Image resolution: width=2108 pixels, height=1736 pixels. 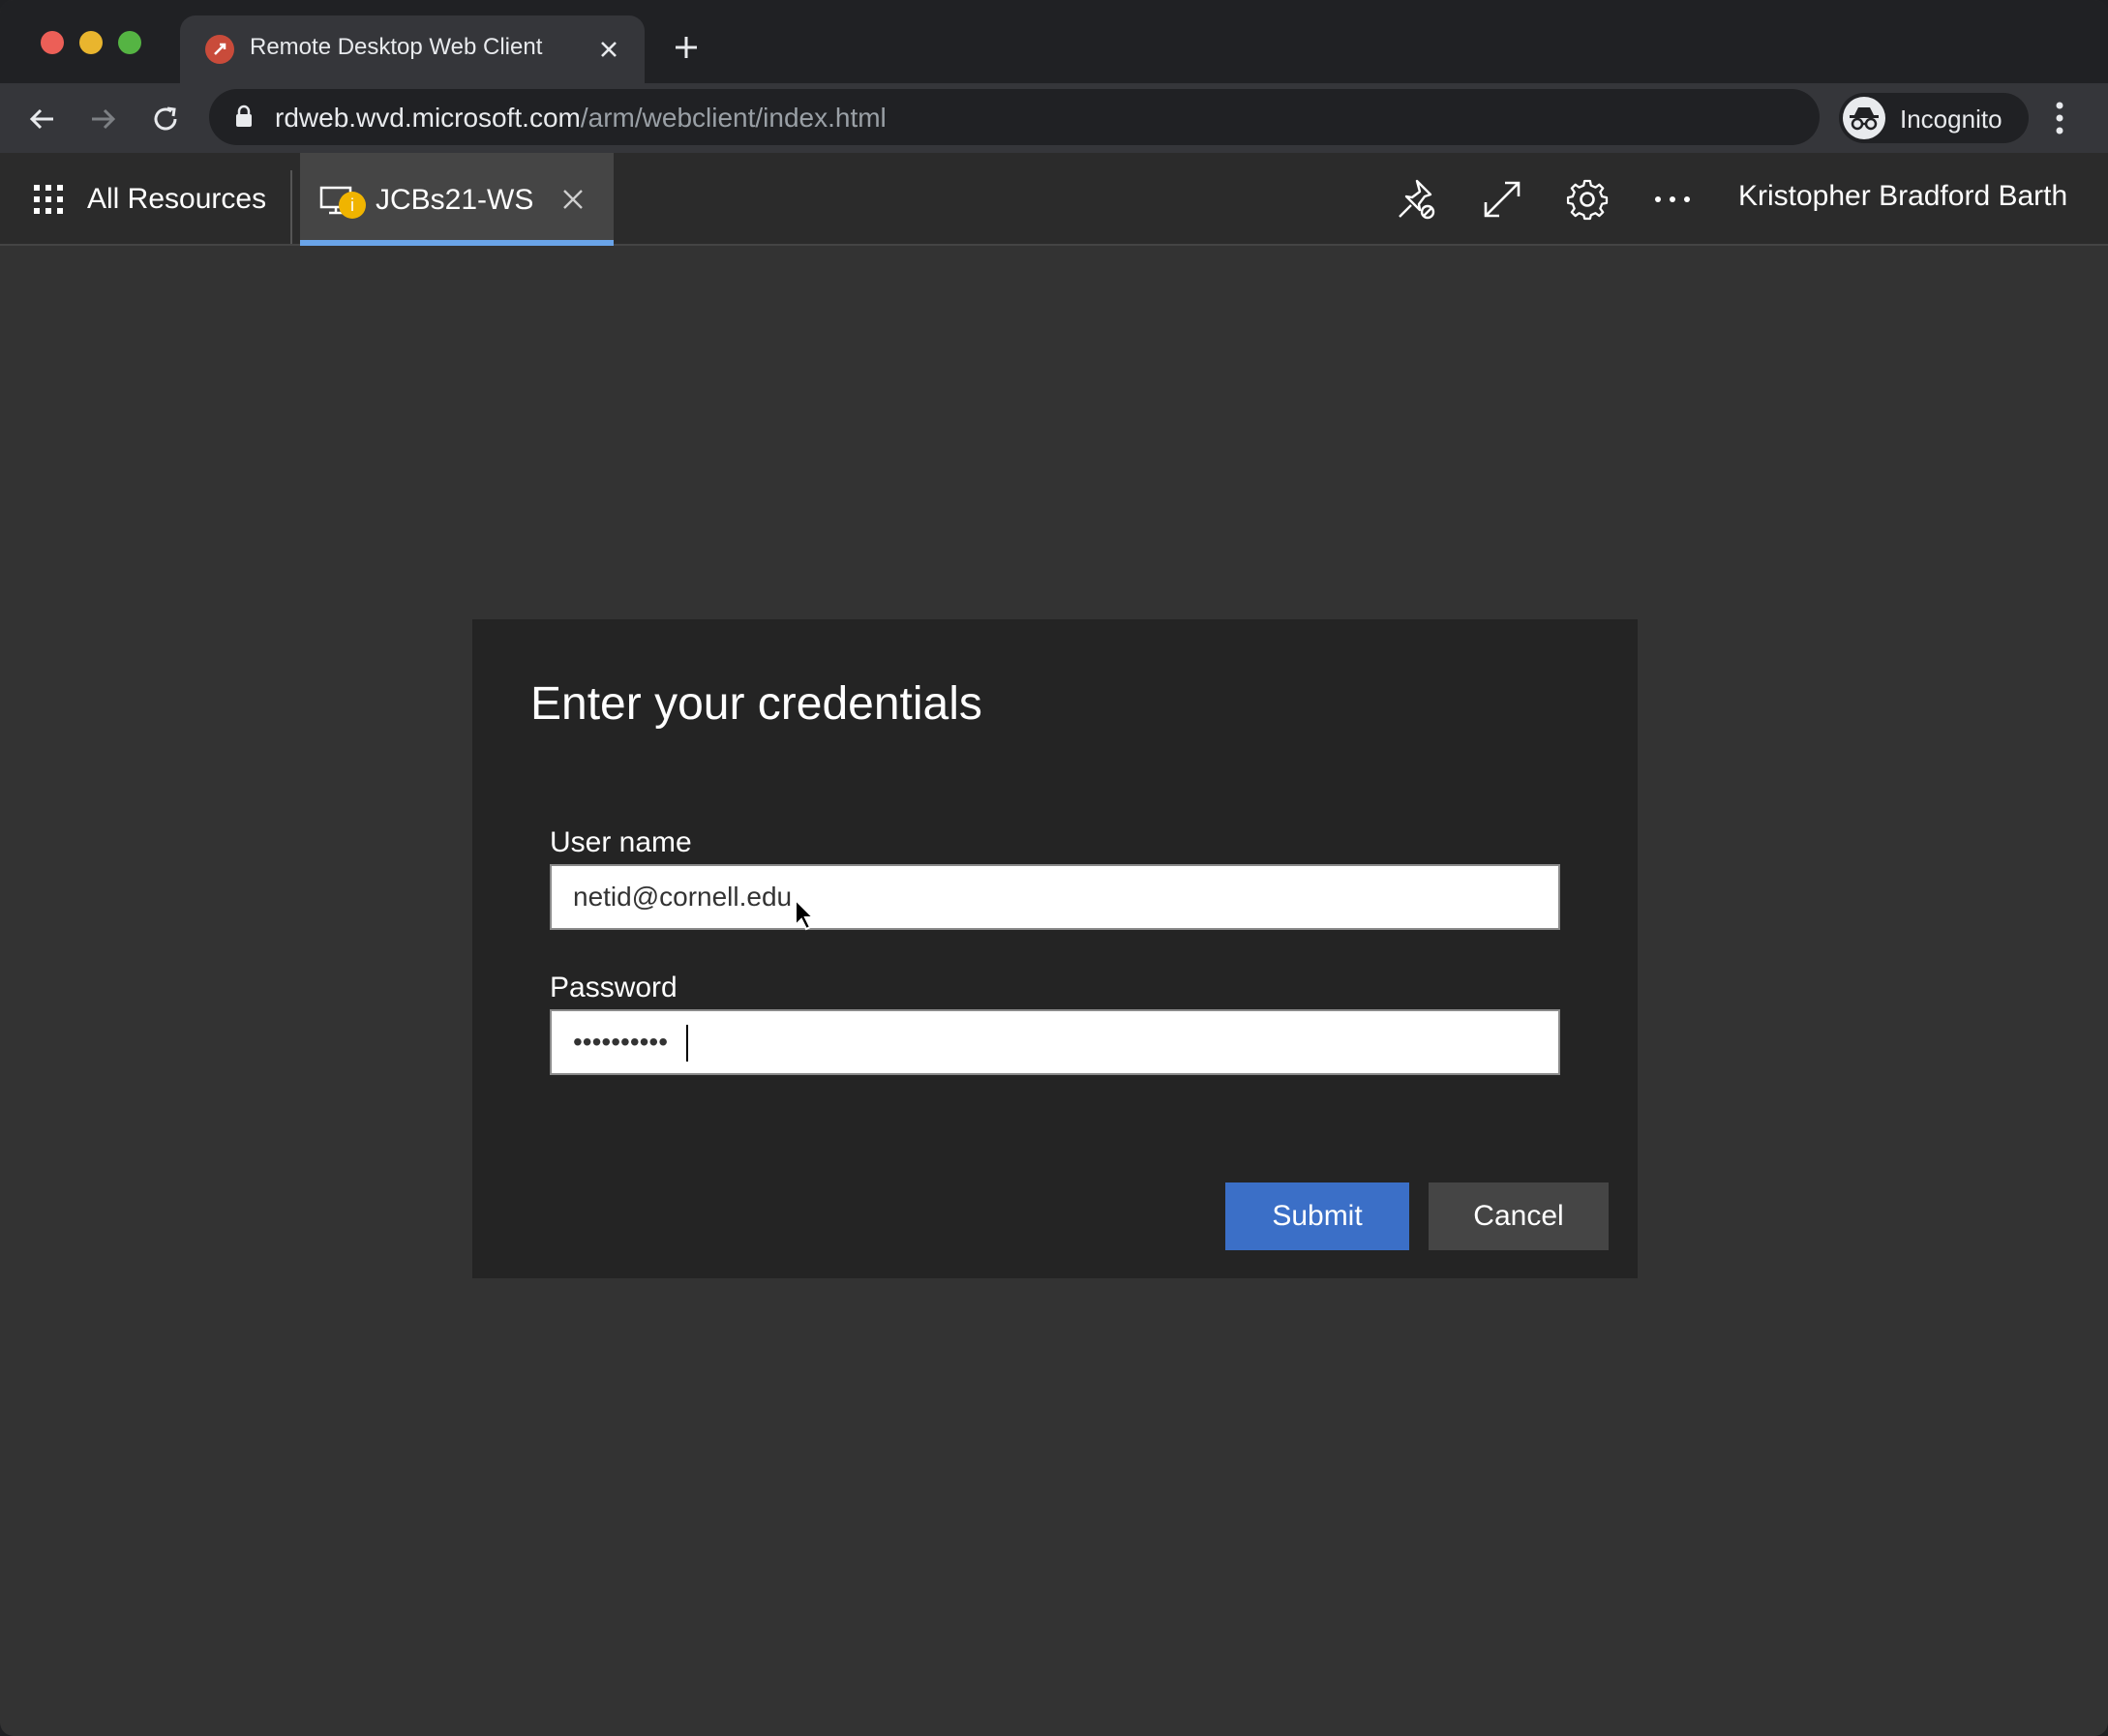 What do you see at coordinates (805, 914) in the screenshot?
I see `mouse-pointer-icon` at bounding box center [805, 914].